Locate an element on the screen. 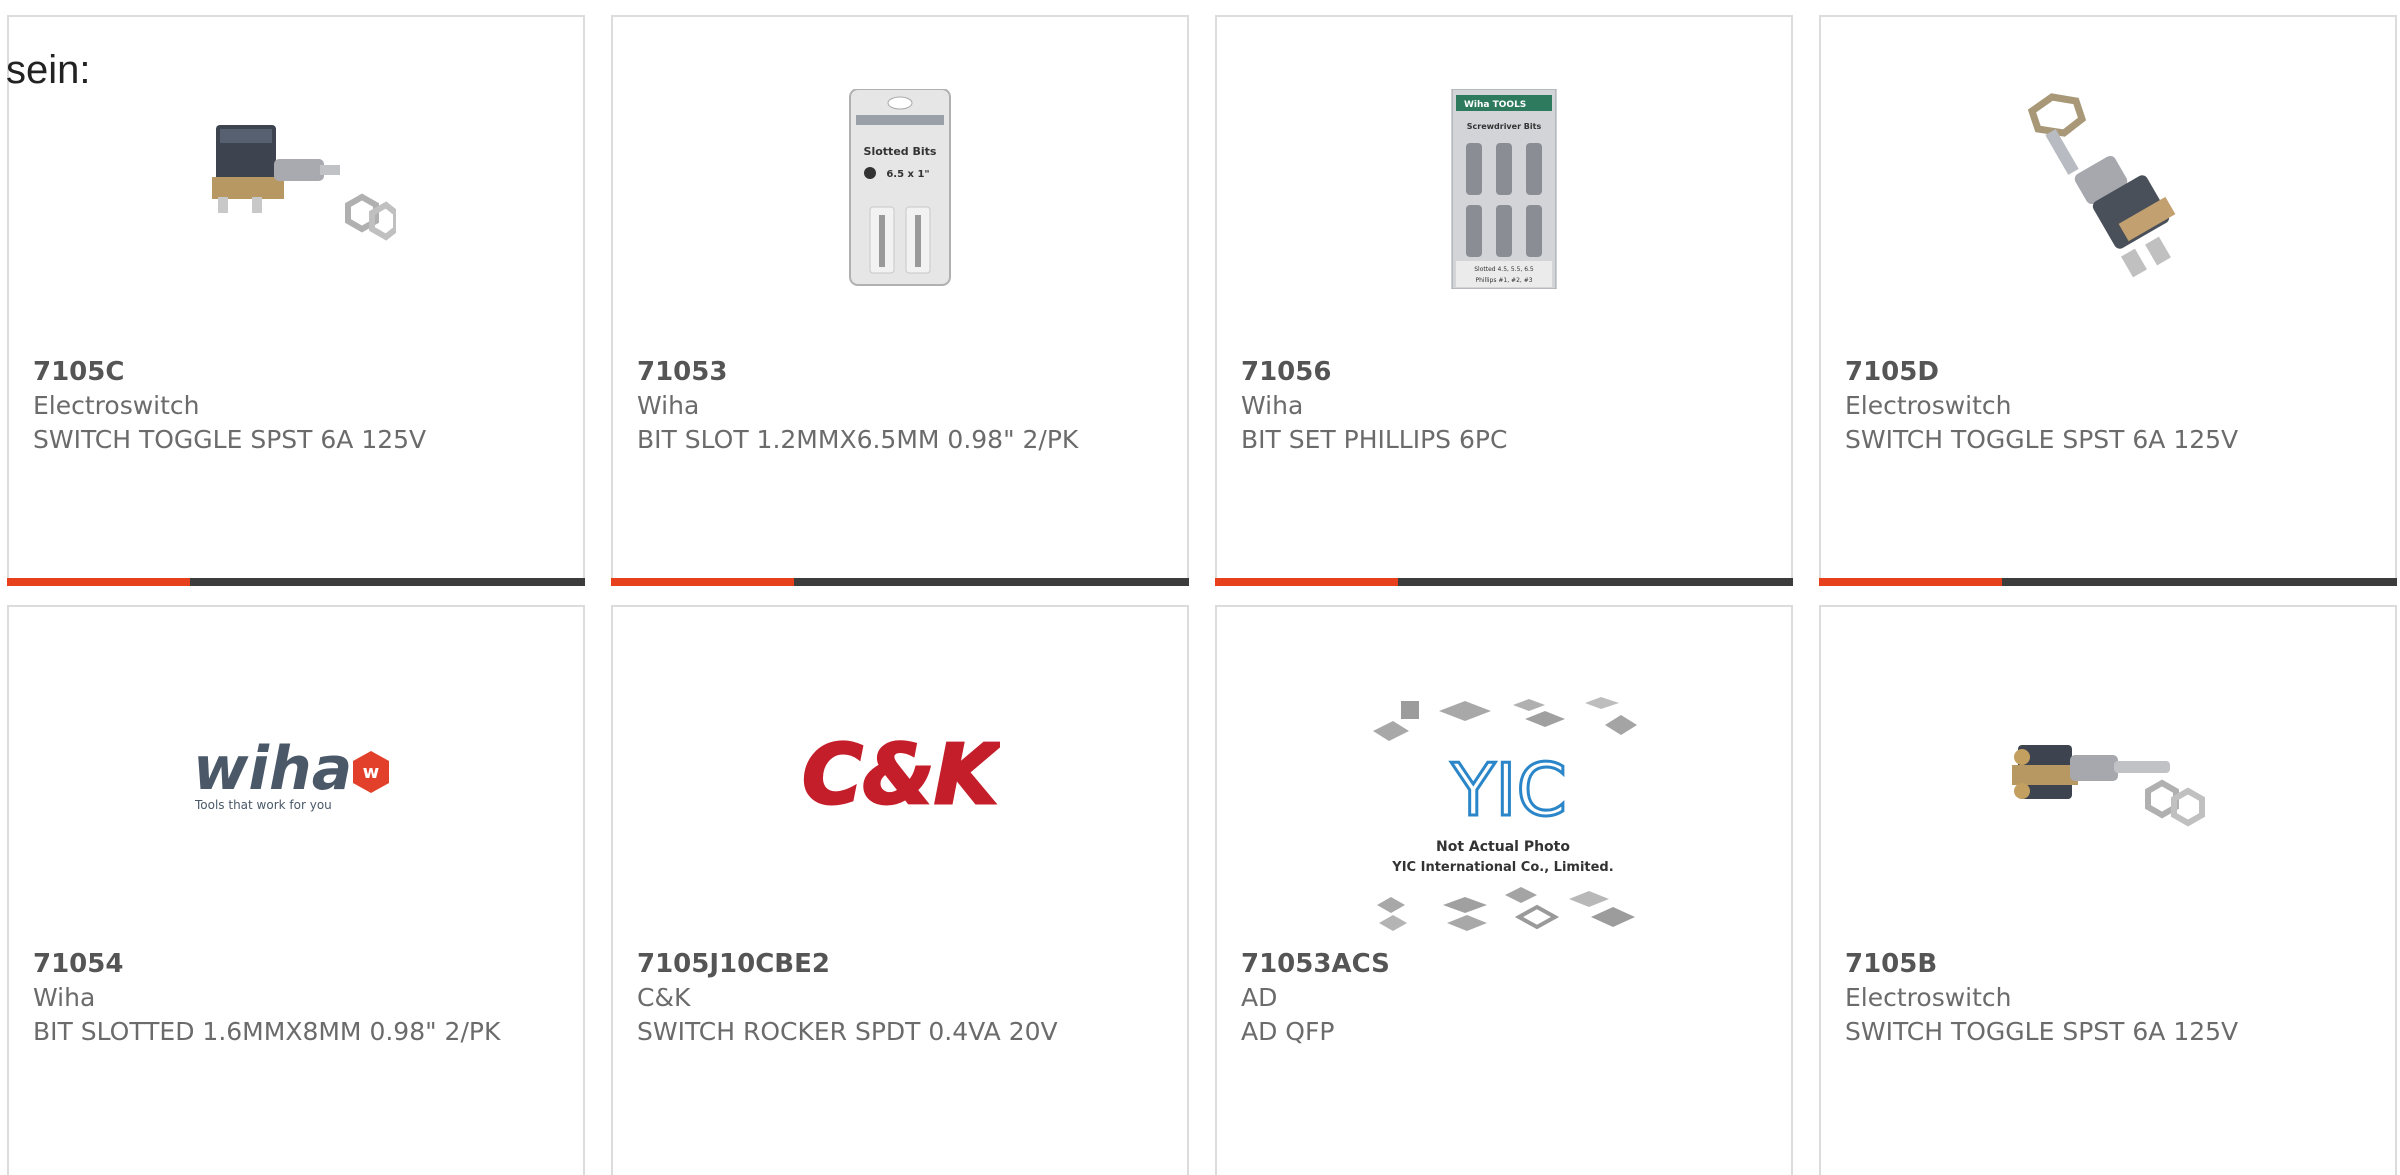  product-part-number: 7105D is located at coordinates (2105, 372).